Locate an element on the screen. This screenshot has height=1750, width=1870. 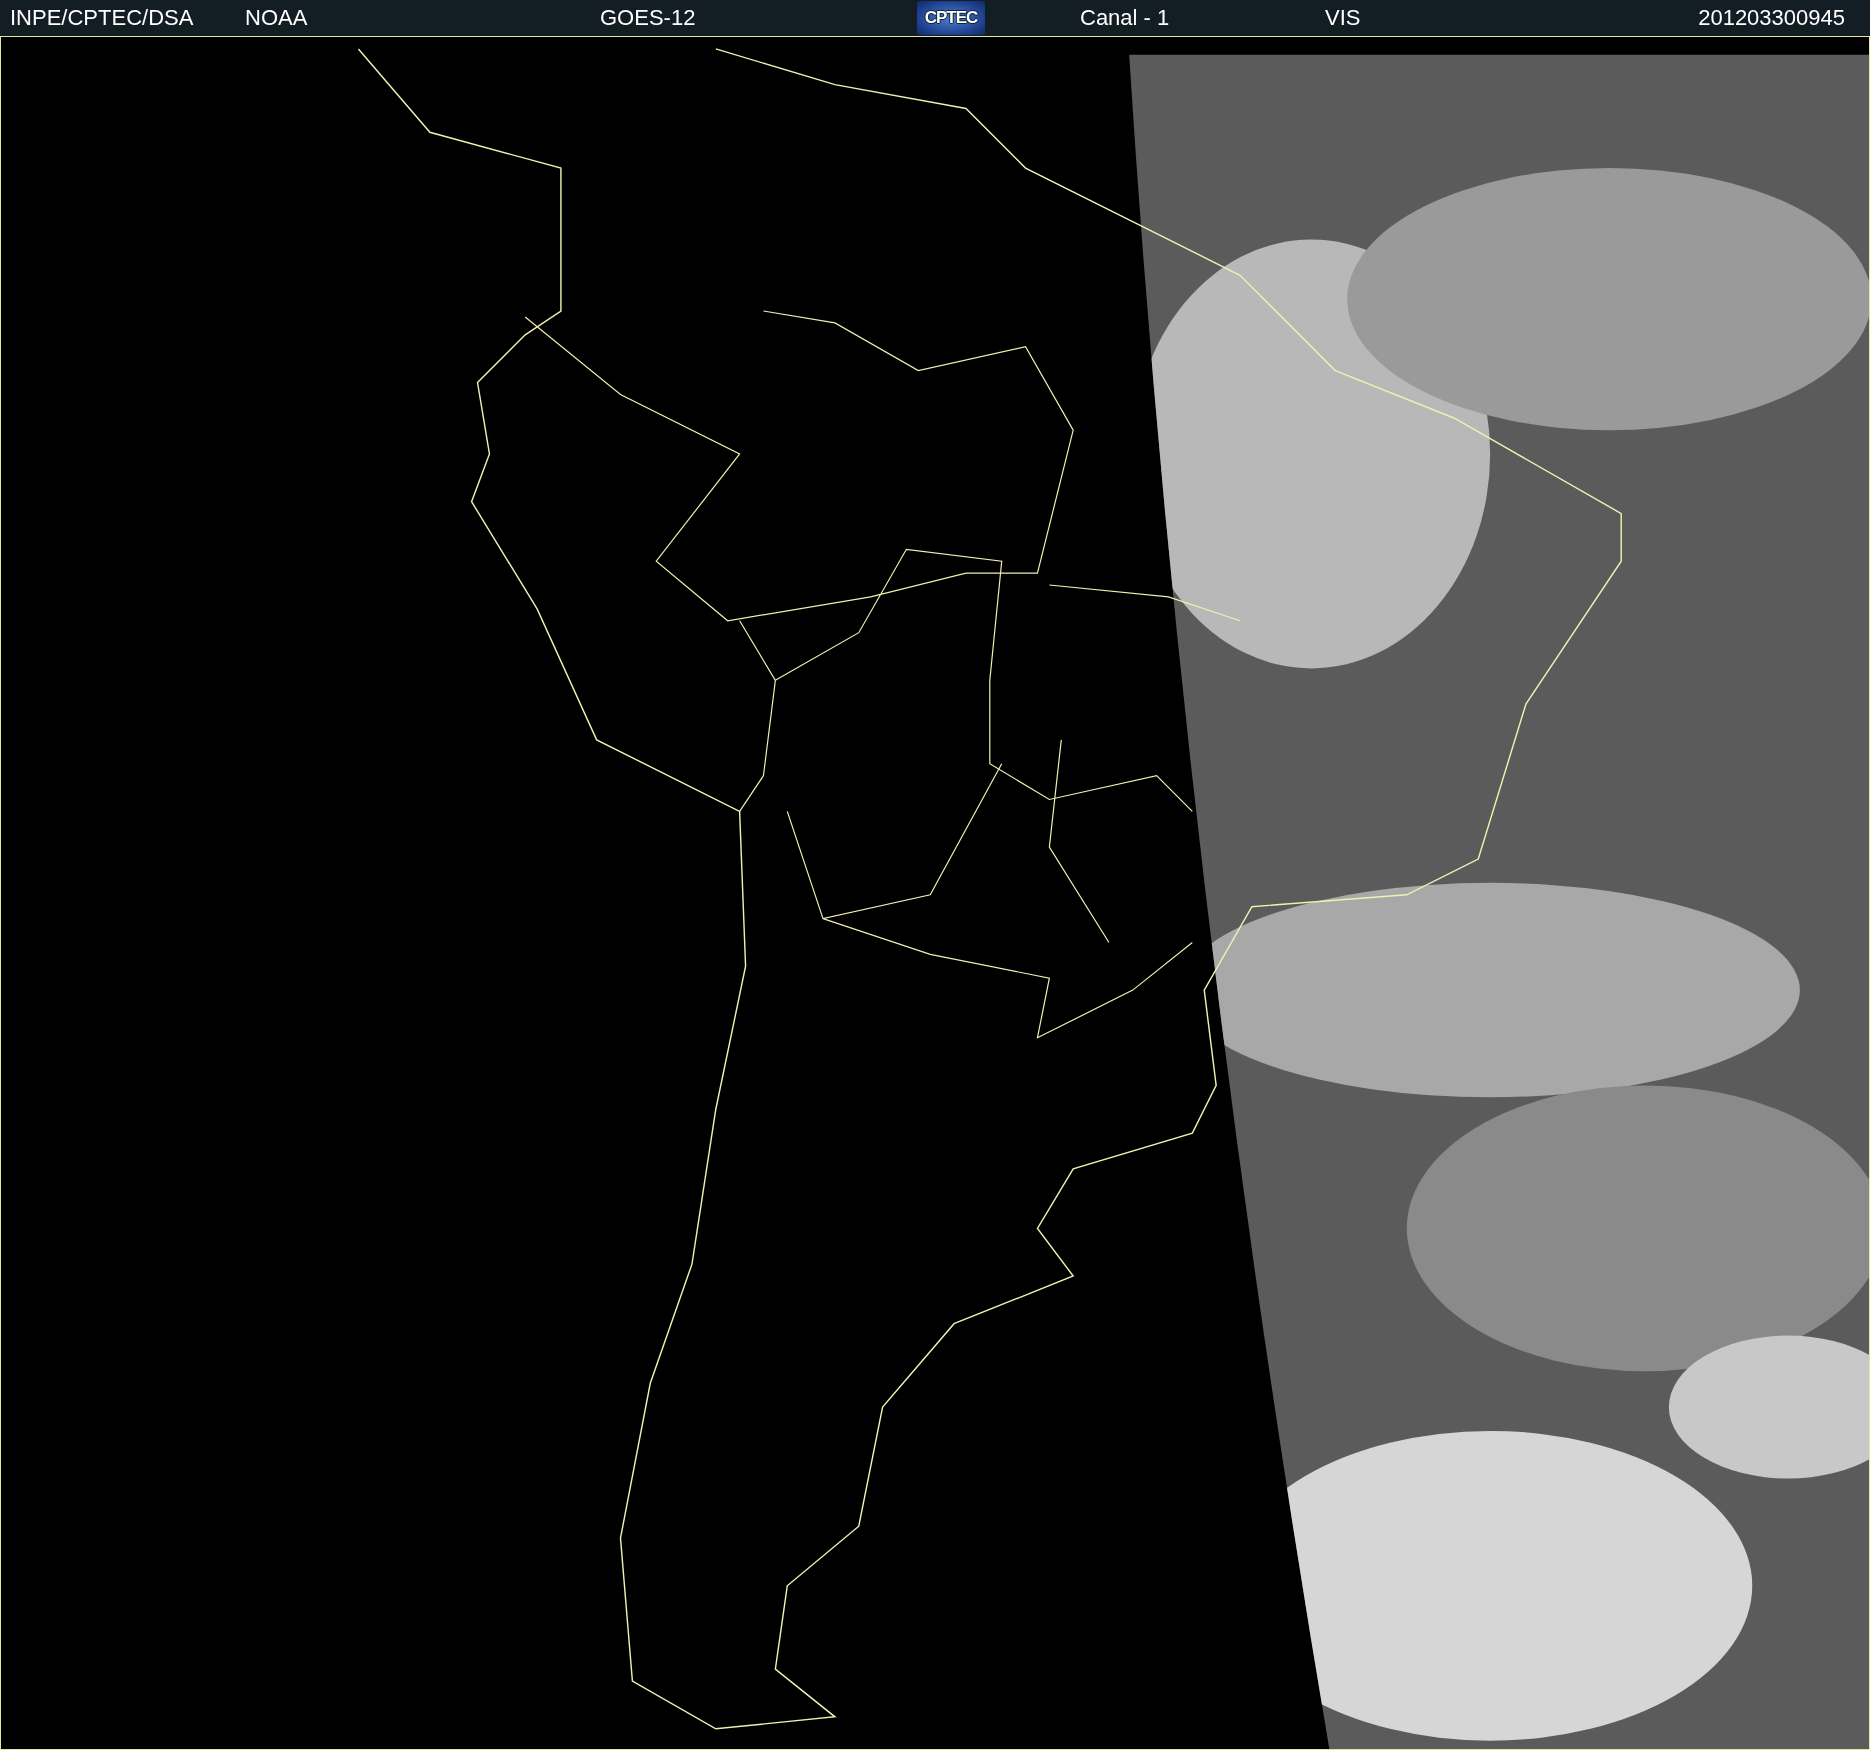
header-label: Canal - 1 is located at coordinates (1125, 18).